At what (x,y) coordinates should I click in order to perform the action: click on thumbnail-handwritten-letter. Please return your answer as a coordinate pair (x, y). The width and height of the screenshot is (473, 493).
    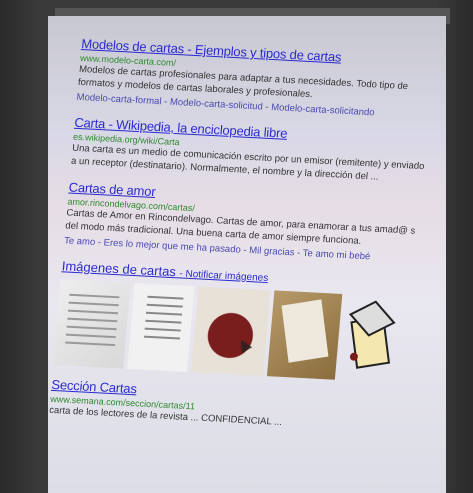
    Looking at the image, I should click on (304, 335).